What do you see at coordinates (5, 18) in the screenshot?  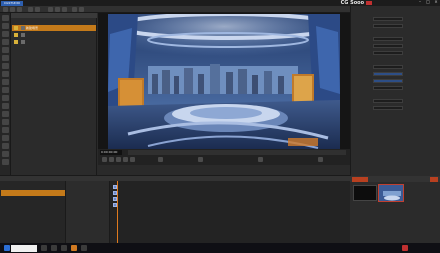 I see `select-icon` at bounding box center [5, 18].